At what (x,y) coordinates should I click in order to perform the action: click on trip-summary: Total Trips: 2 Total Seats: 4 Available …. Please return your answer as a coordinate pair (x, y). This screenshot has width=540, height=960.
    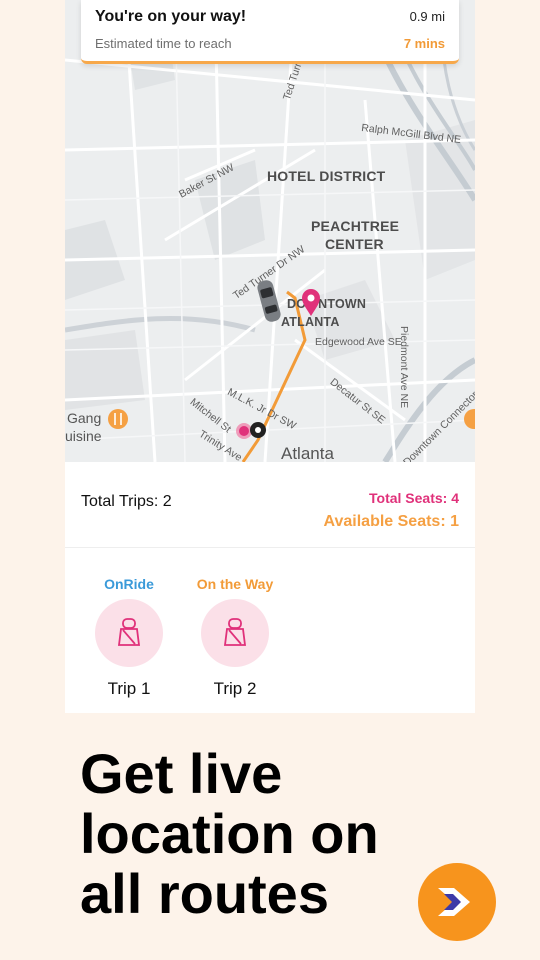
    Looking at the image, I should click on (270, 505).